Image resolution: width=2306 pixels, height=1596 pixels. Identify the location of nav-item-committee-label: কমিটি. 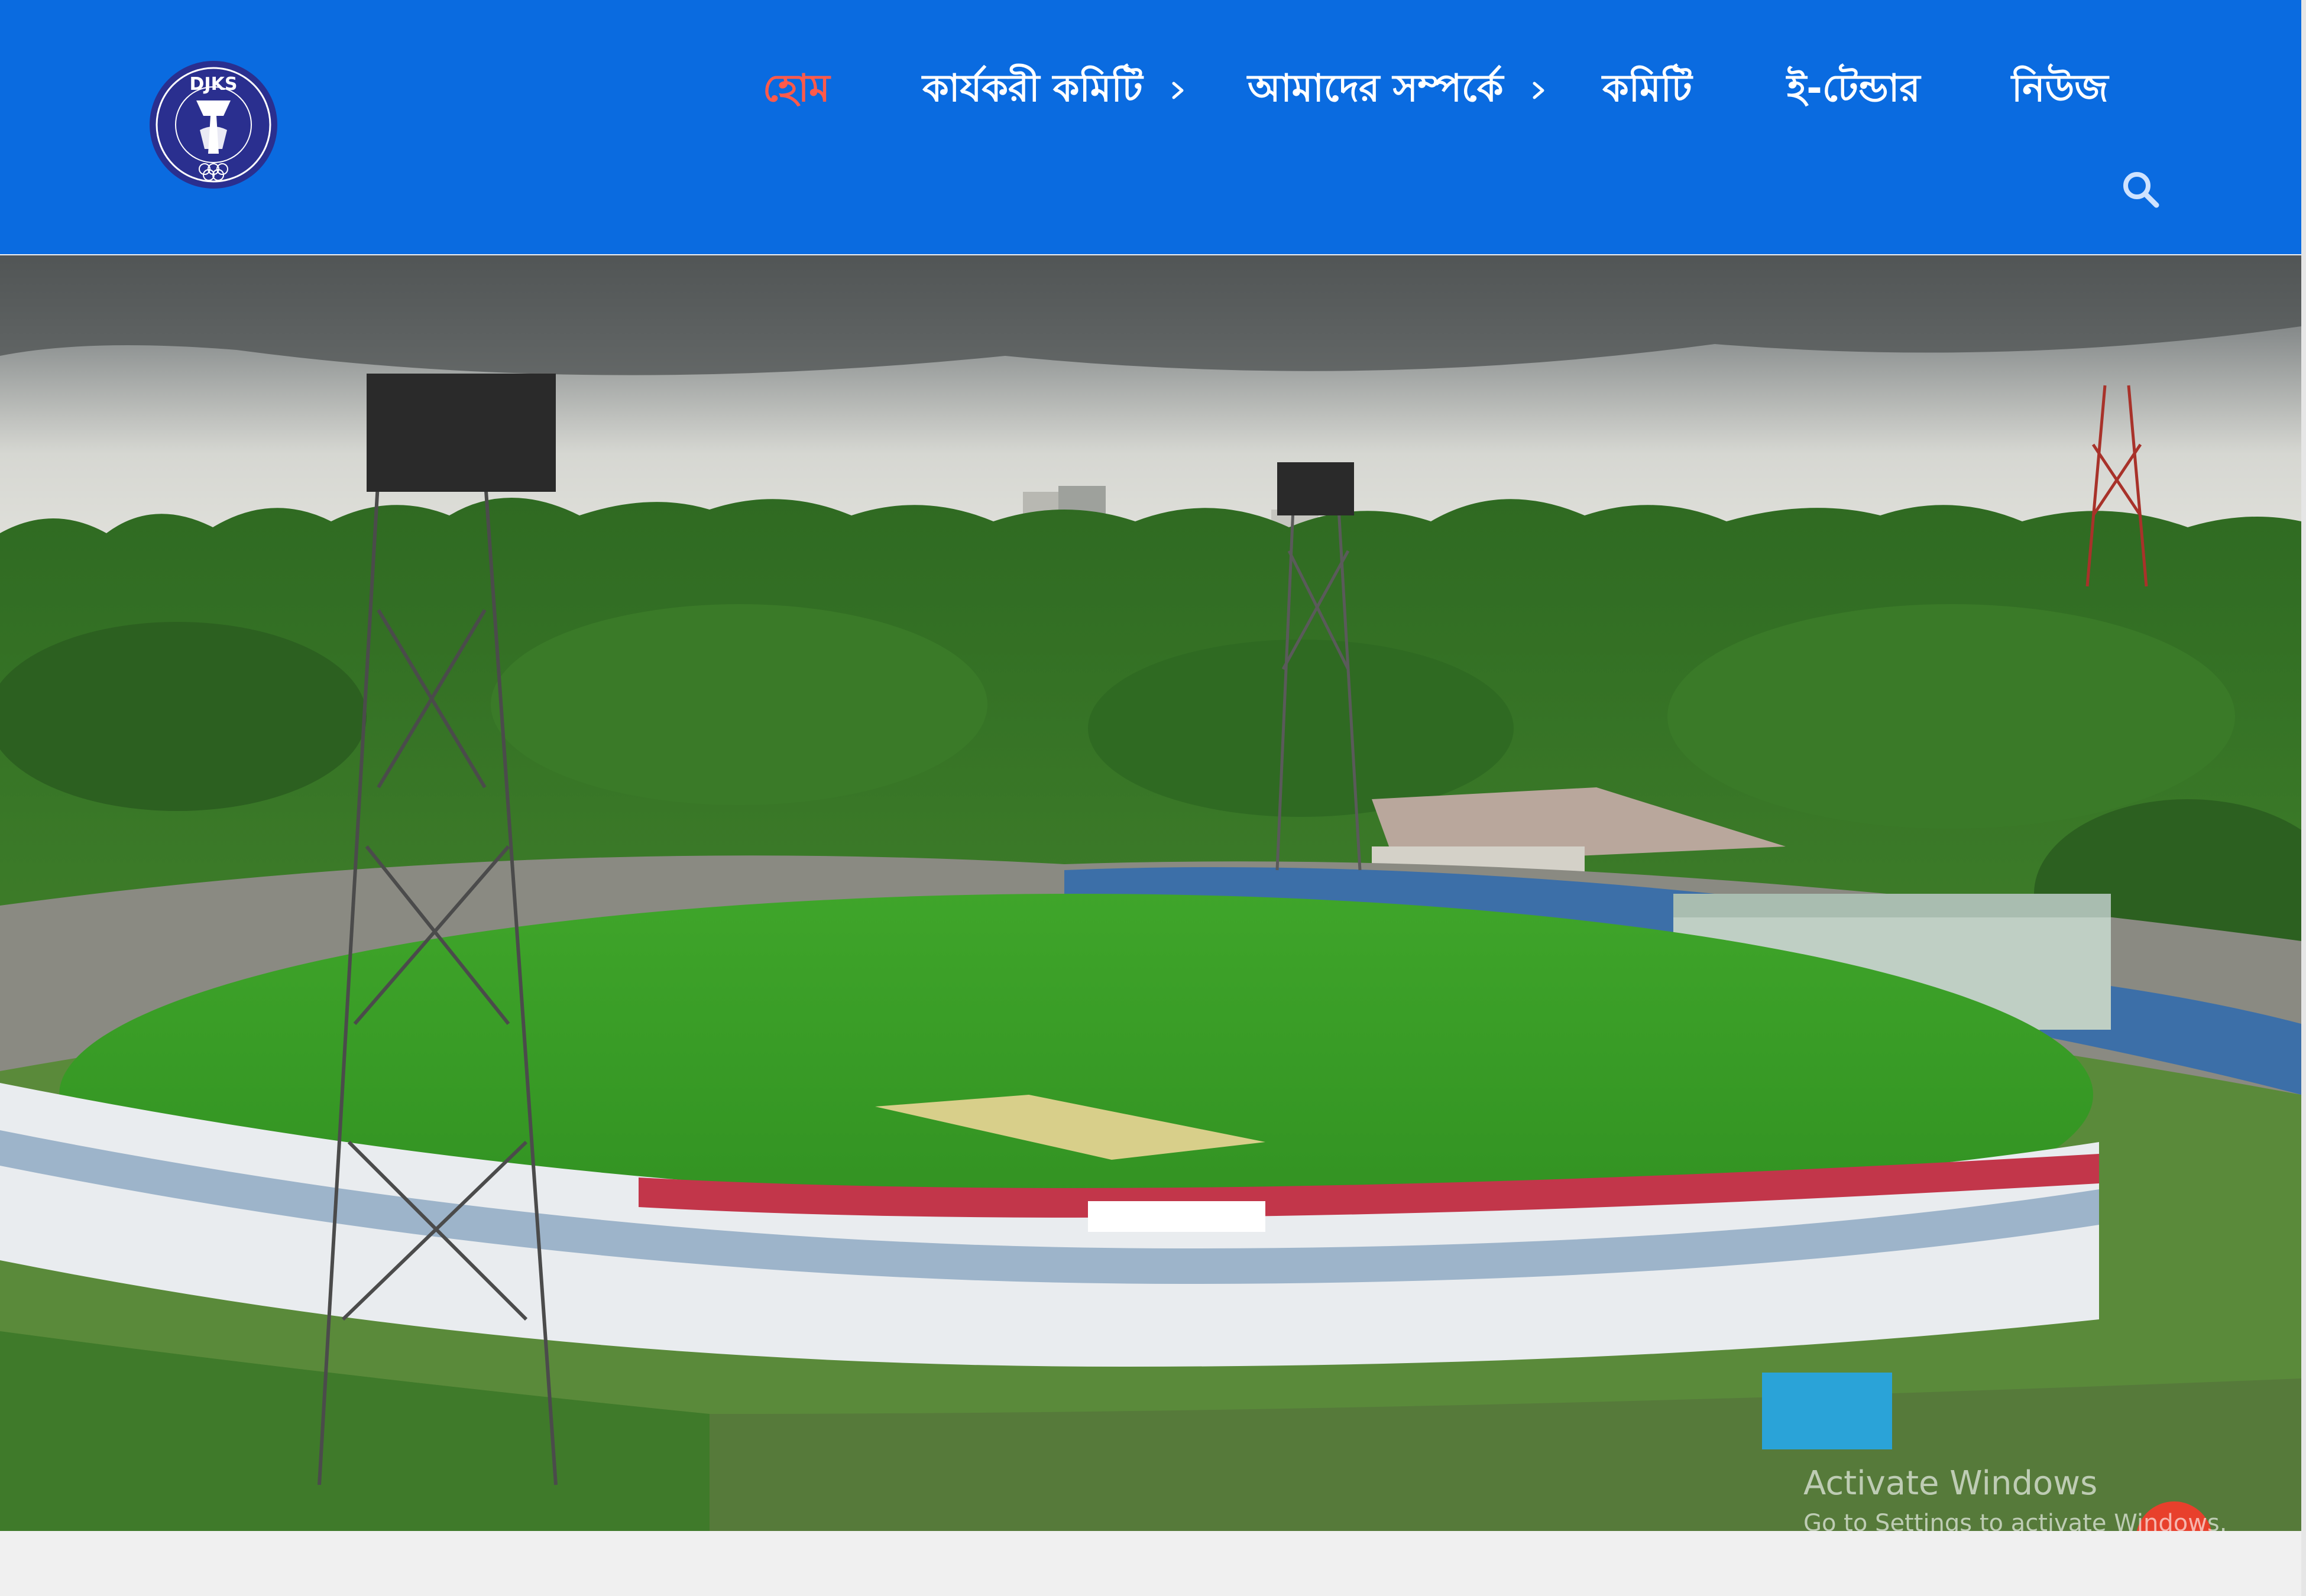
(1647, 89).